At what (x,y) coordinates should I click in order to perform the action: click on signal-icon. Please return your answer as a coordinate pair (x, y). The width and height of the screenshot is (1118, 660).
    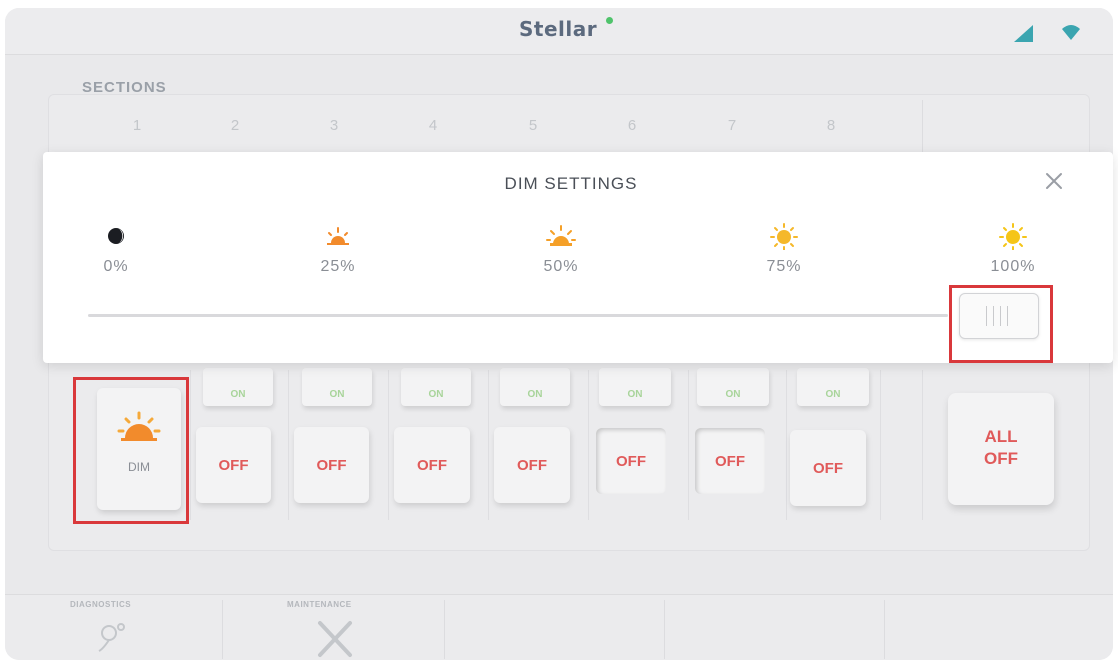
    Looking at the image, I should click on (1023, 33).